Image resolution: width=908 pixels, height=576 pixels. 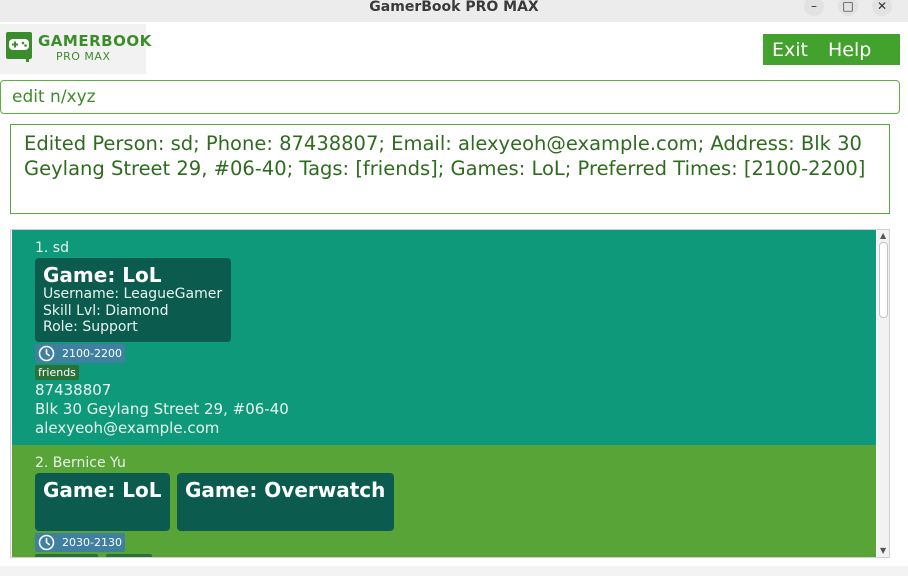 I want to click on menu-exit: Exit, so click(x=790, y=50).